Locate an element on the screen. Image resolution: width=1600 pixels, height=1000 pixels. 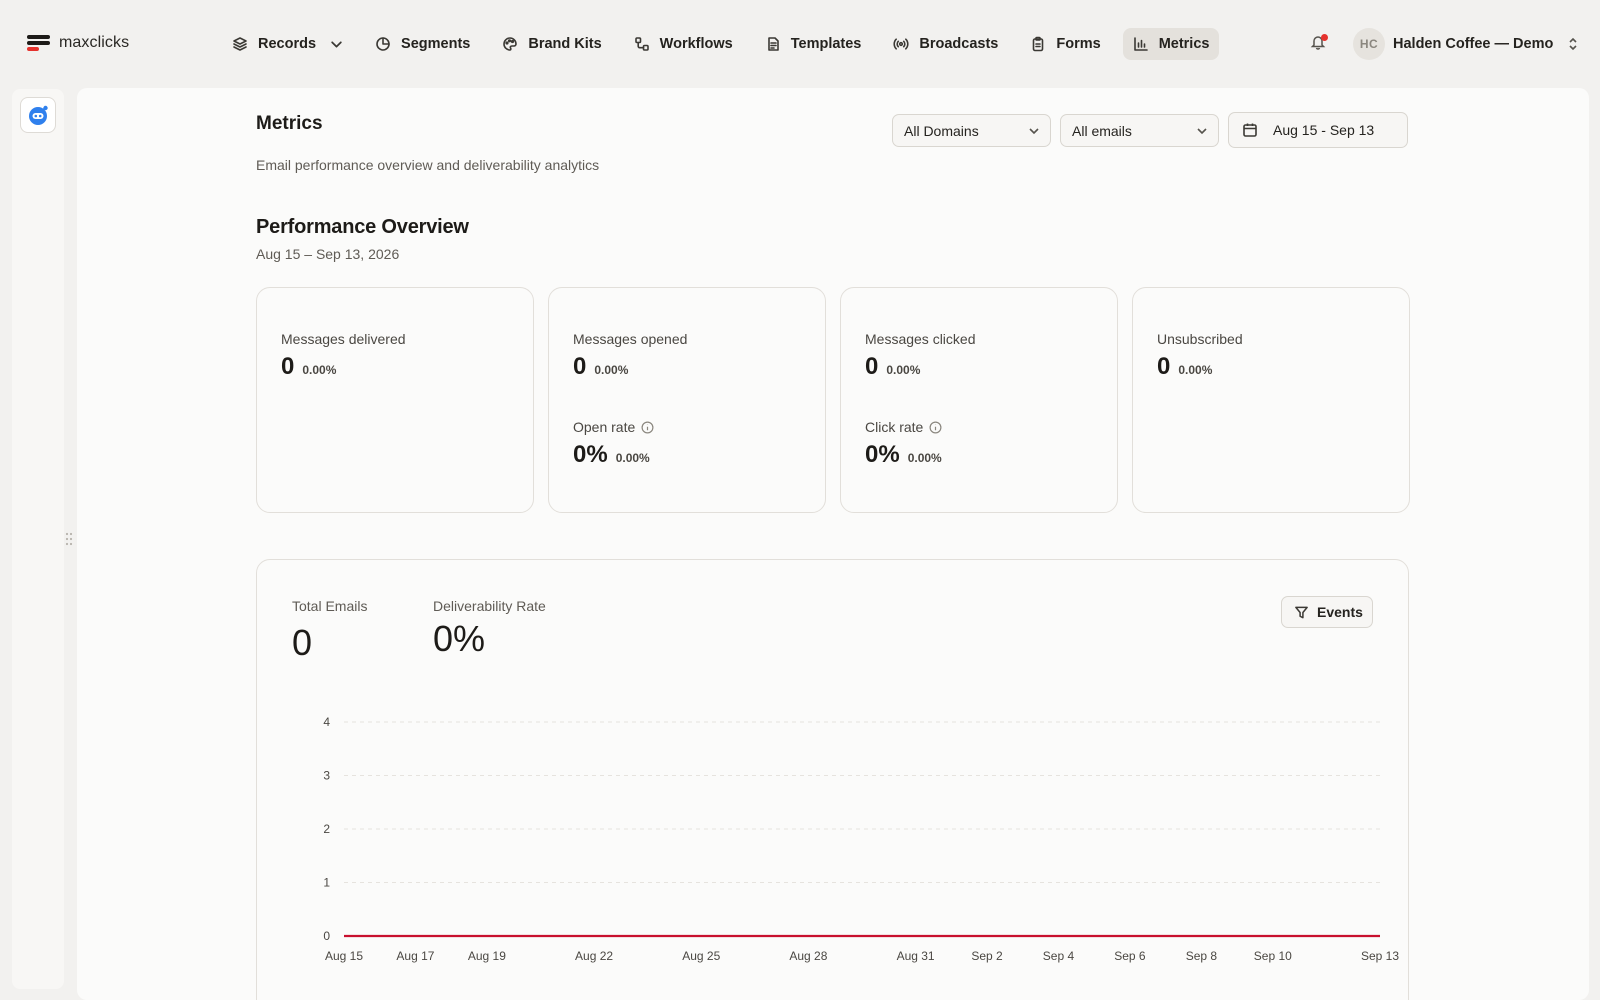
nav-item-templates: Templates is located at coordinates (813, 44).